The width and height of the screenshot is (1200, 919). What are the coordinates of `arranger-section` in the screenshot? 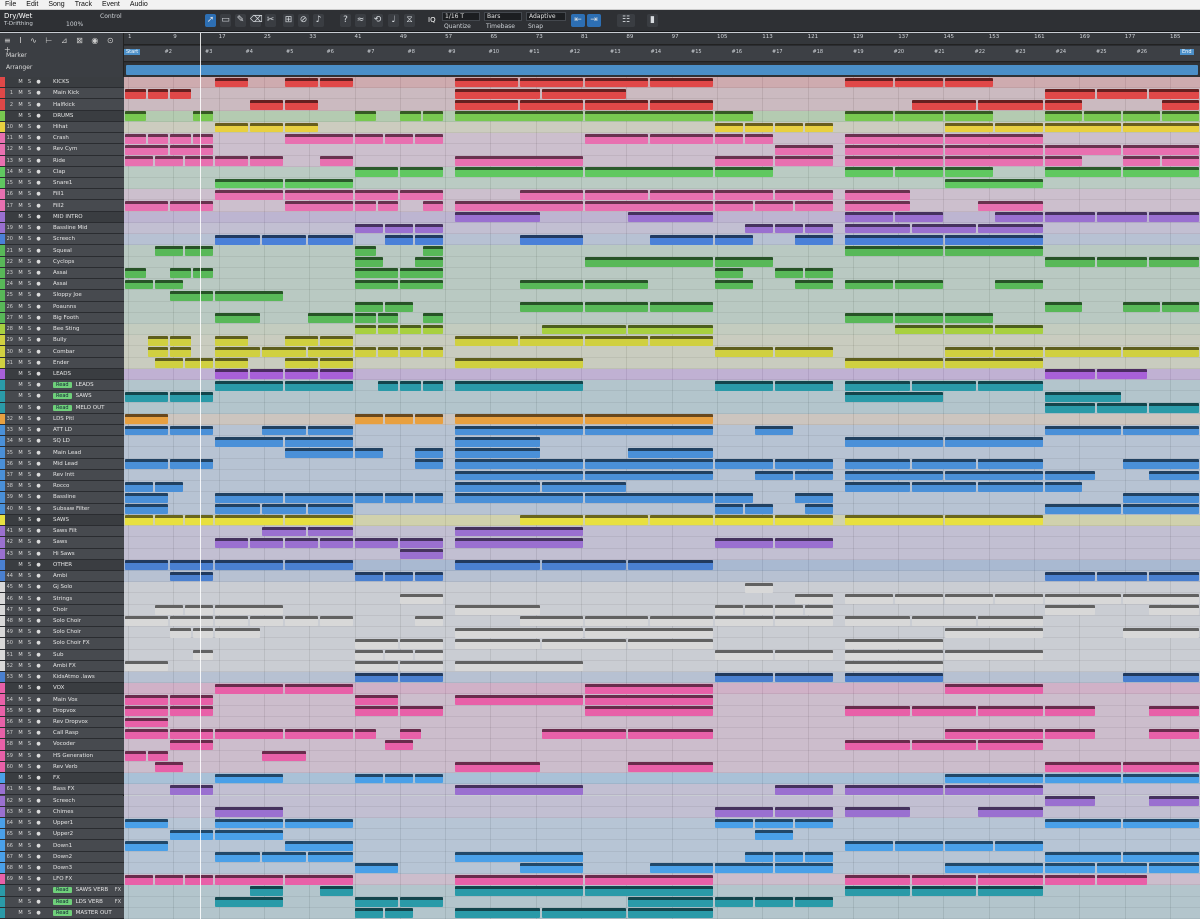 It's located at (662, 70).